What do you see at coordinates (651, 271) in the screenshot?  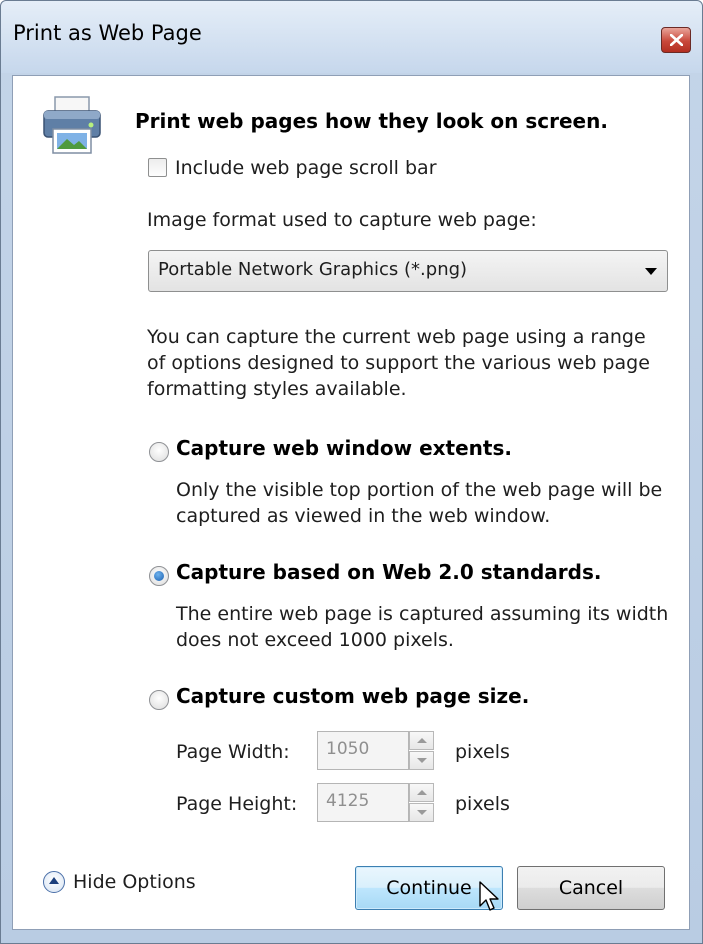 I see `chevron-down-icon` at bounding box center [651, 271].